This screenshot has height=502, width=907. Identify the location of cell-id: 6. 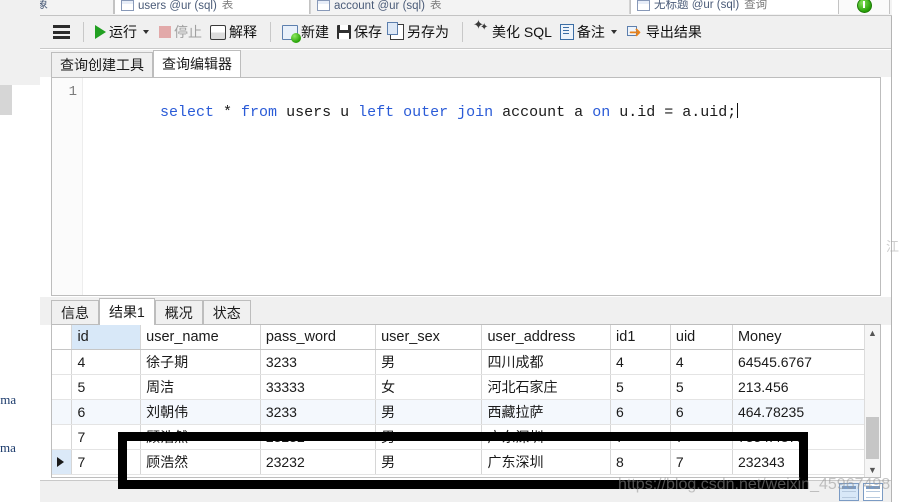
(106, 412).